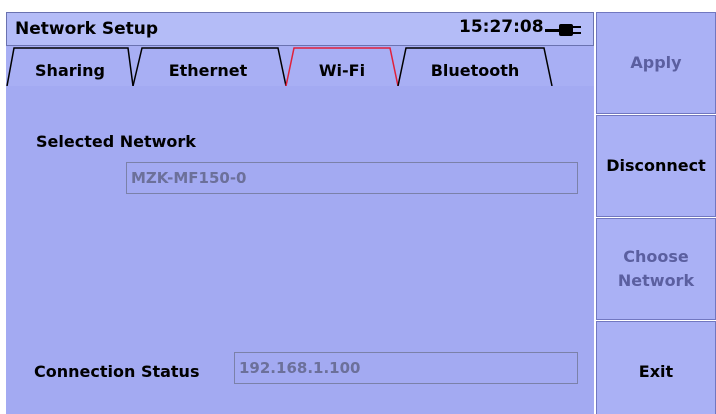  I want to click on tab-wifi: Wi-Fi, so click(342, 66).